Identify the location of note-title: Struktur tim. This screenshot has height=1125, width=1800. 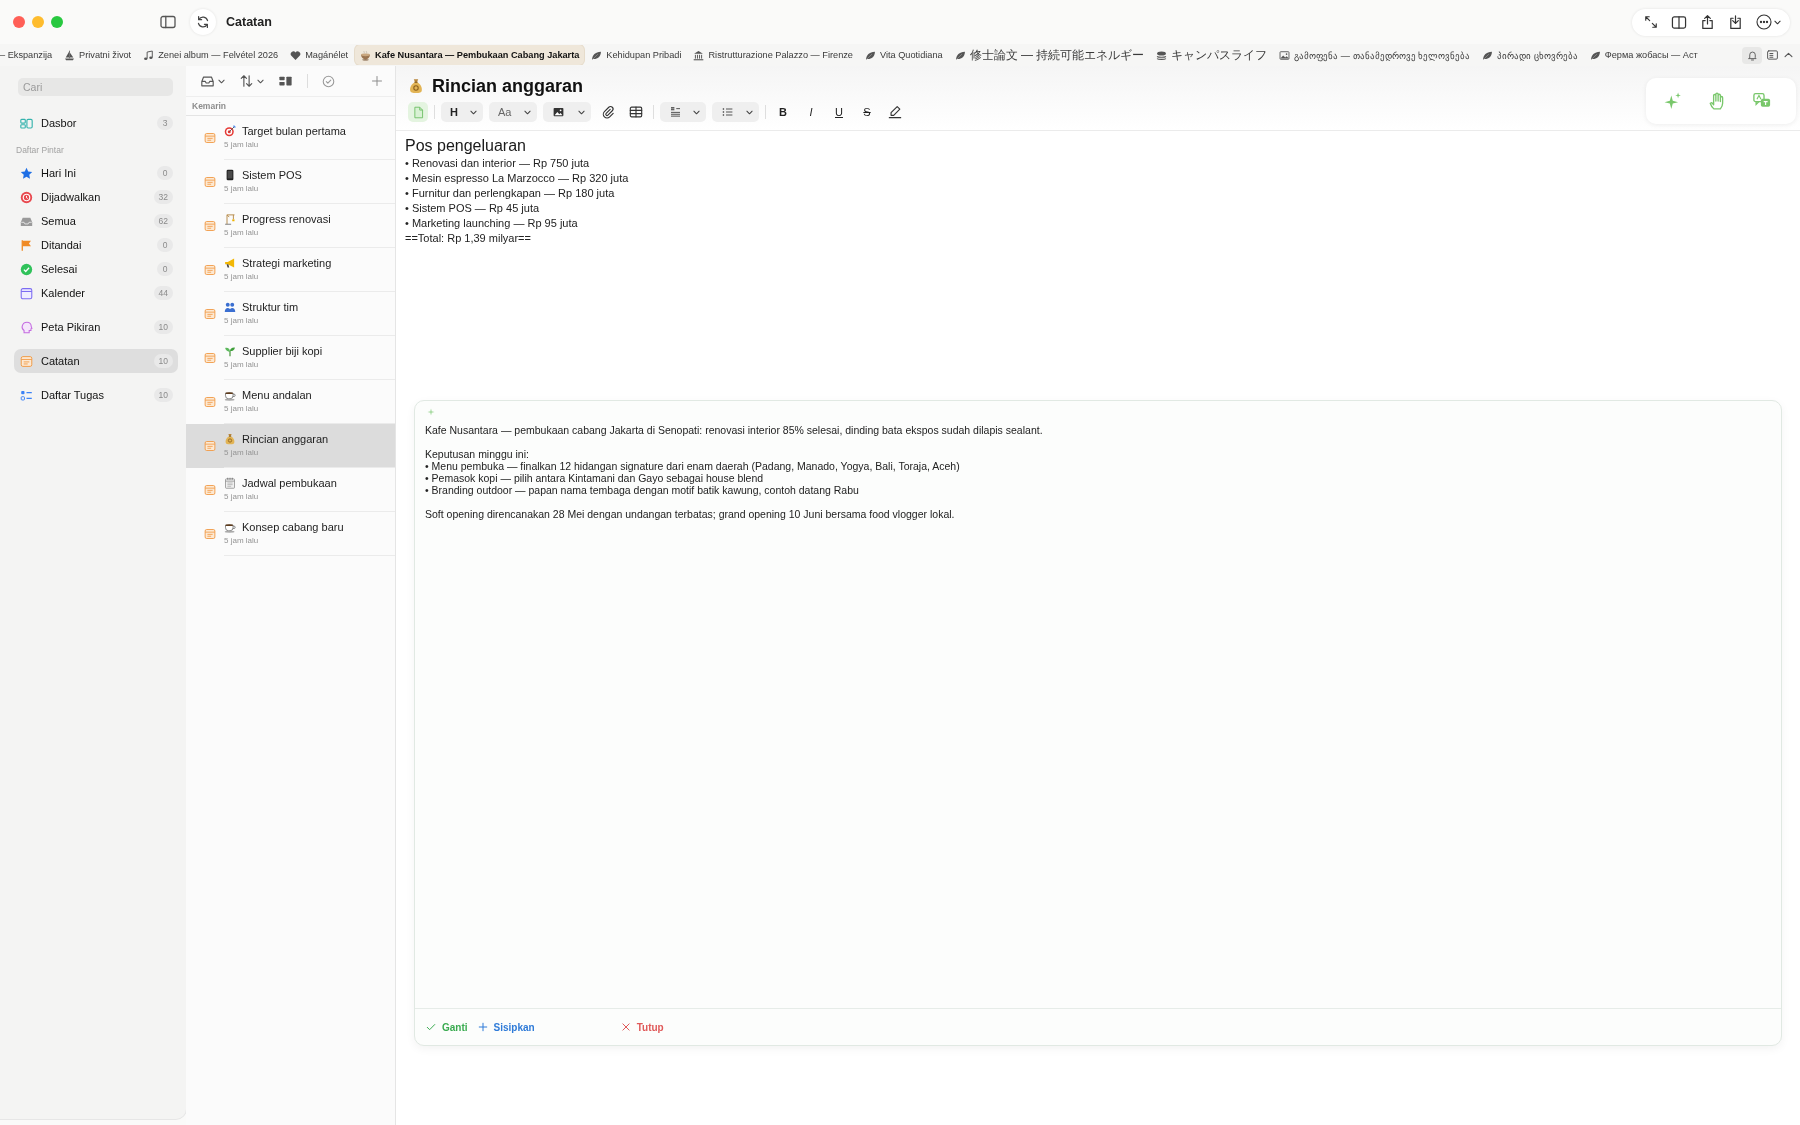
(270, 306).